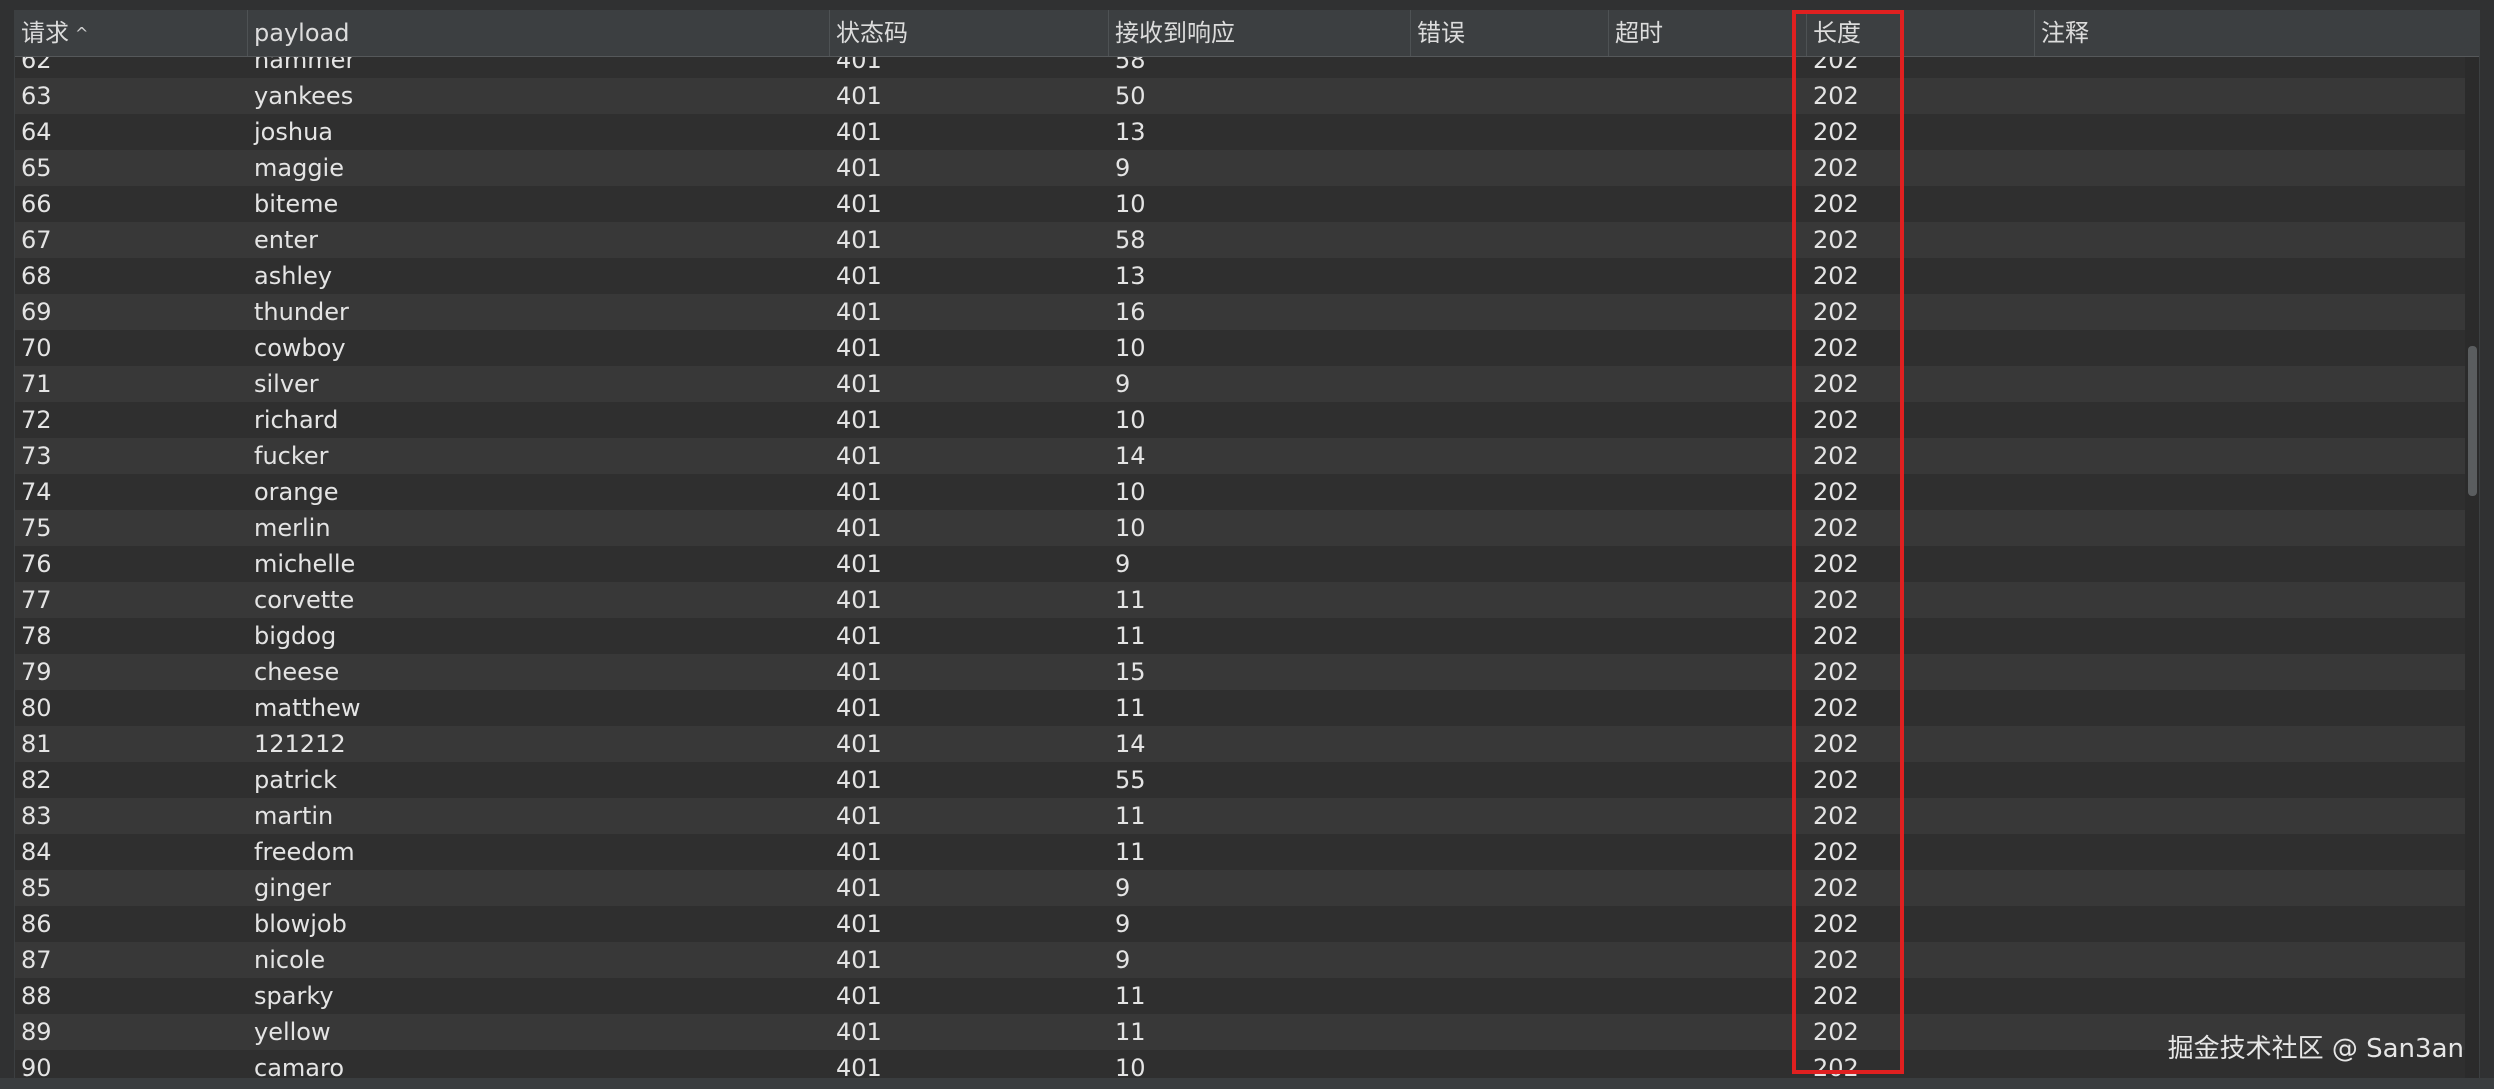 The height and width of the screenshot is (1089, 2494). Describe the element at coordinates (45, 33) in the screenshot. I see `column-header-label: 请求` at that location.